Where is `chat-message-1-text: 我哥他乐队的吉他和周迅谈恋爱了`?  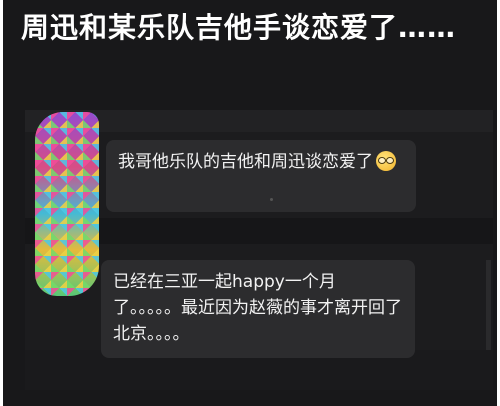 chat-message-1-text: 我哥他乐队的吉他和周迅谈恋爱了 is located at coordinates (245, 162).